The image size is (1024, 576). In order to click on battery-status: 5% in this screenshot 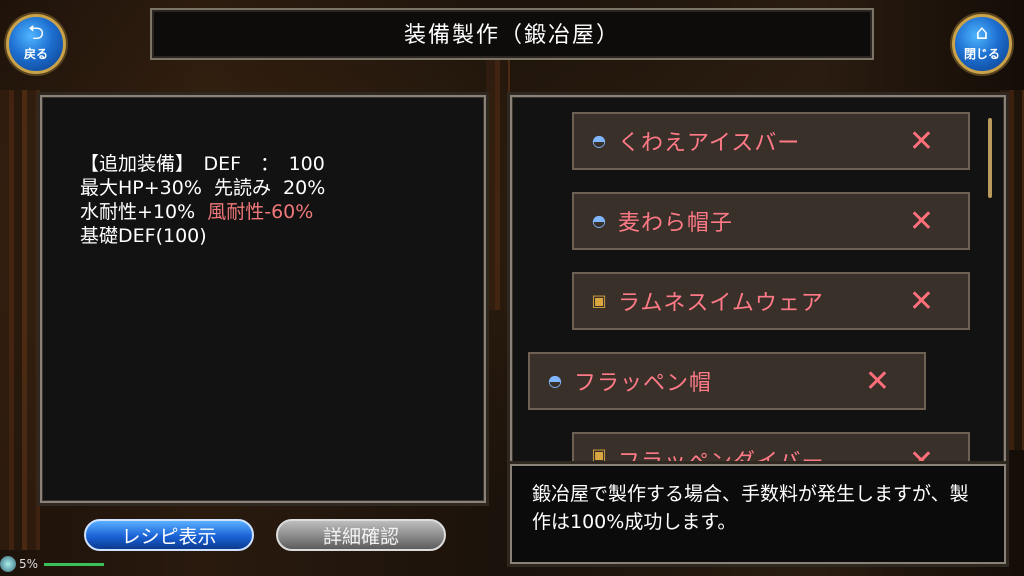, I will do `click(52, 564)`.